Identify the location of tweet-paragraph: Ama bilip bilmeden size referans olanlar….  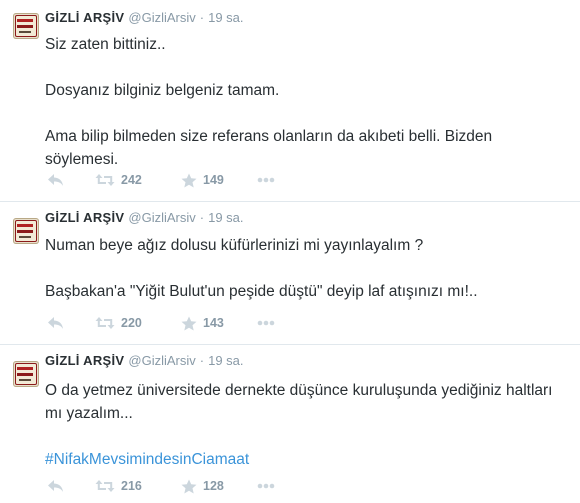
(269, 148).